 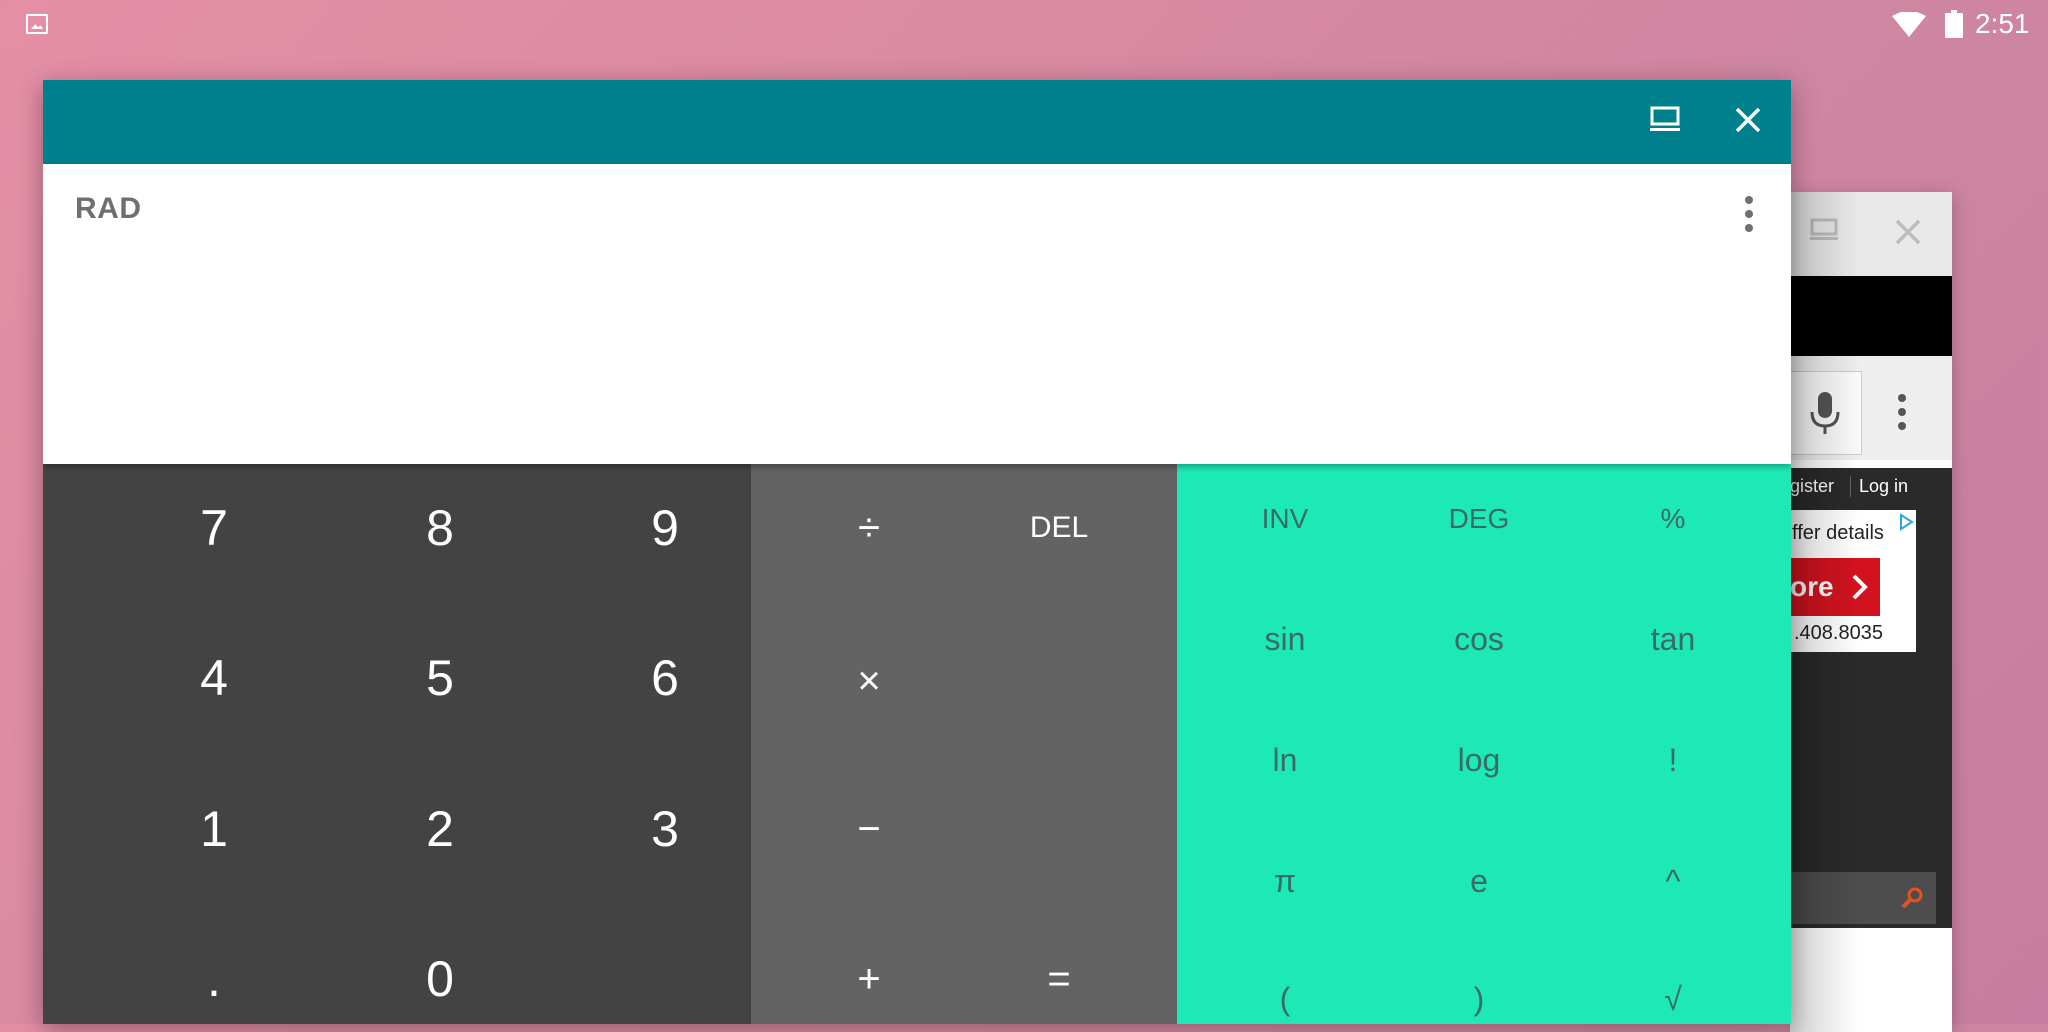 What do you see at coordinates (1479, 519) in the screenshot?
I see `degree-mode-button: DEG` at bounding box center [1479, 519].